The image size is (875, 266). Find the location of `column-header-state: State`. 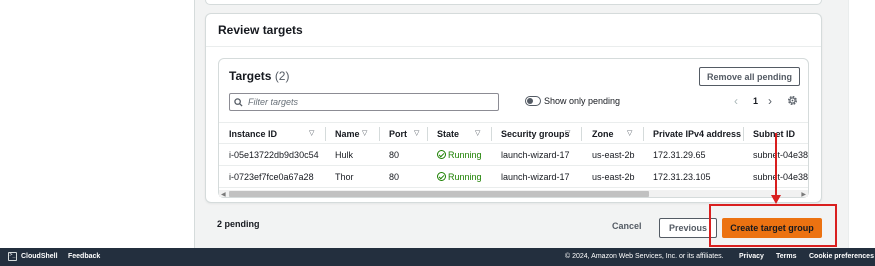

column-header-state: State is located at coordinates (448, 134).